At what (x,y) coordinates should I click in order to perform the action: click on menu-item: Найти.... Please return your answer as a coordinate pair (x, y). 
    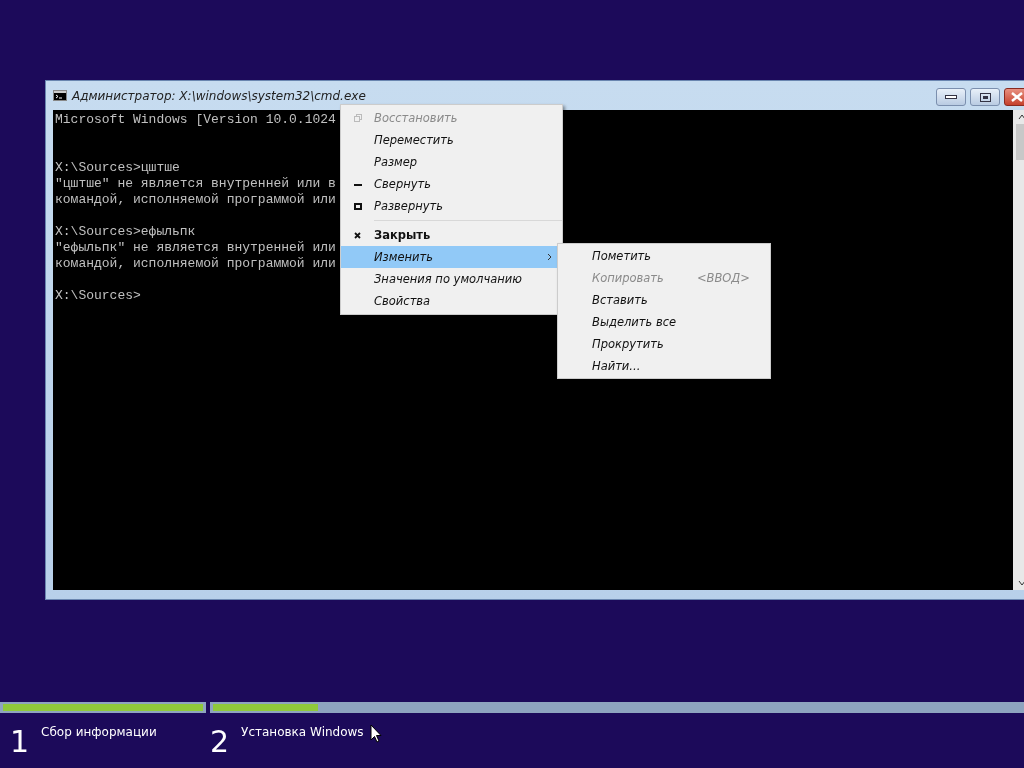
    Looking at the image, I should click on (664, 366).